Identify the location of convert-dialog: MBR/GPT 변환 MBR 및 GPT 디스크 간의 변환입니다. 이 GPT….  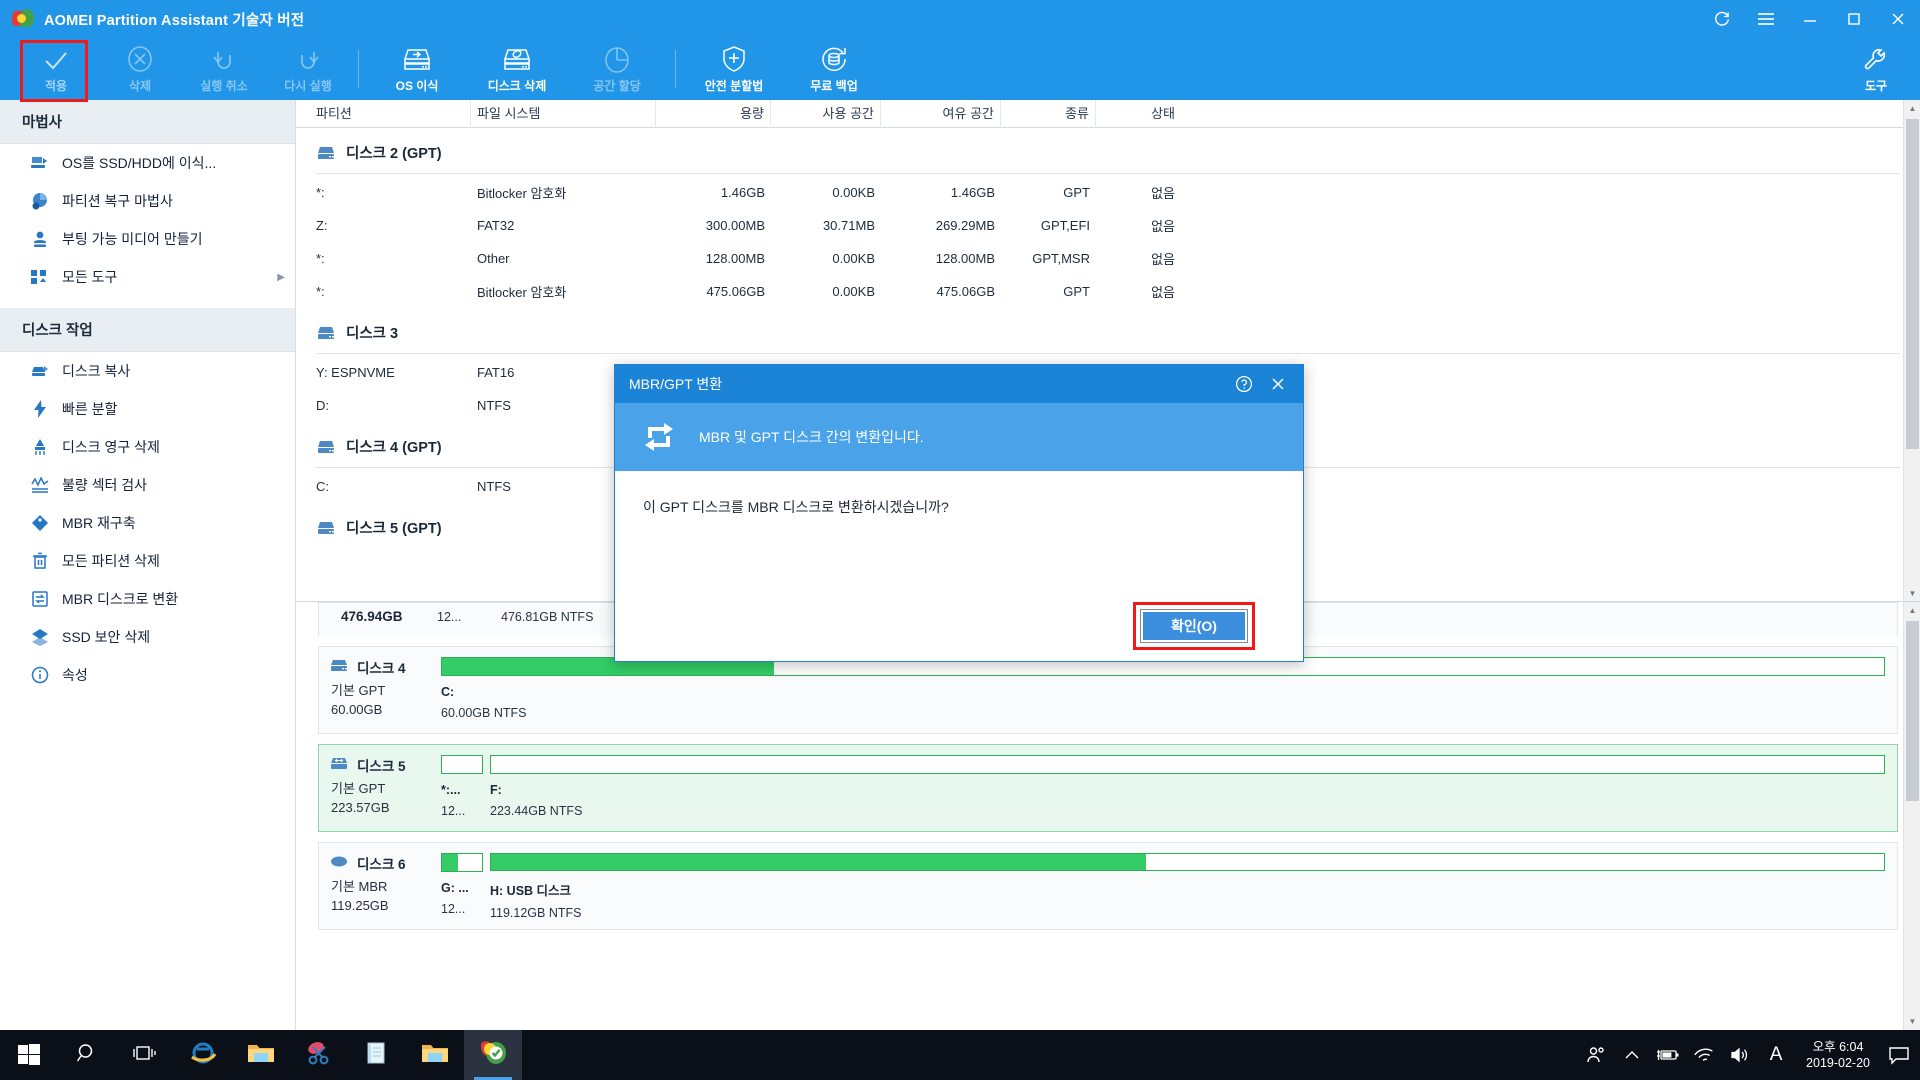
(959, 513).